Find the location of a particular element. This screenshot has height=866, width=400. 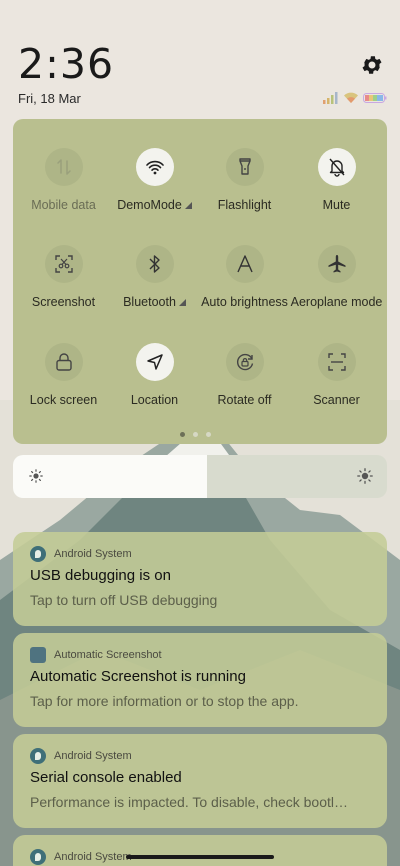

notification-app-name: Automatic Screenshot is located at coordinates (108, 655).